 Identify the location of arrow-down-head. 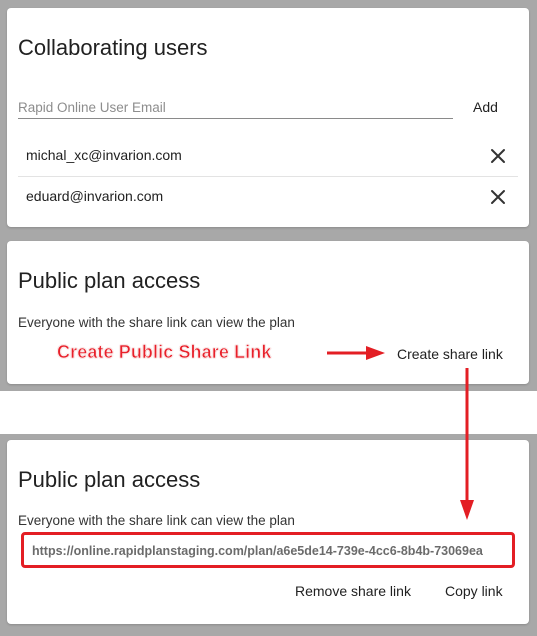
(467, 510).